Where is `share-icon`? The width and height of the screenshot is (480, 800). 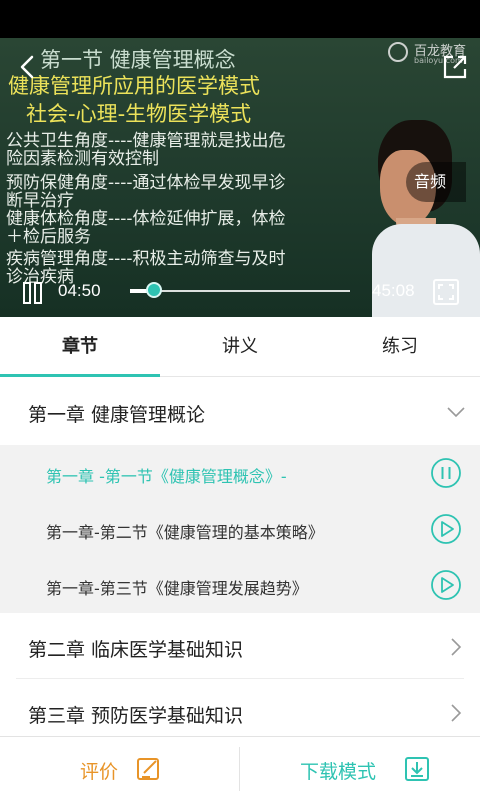
share-icon is located at coordinates (455, 67).